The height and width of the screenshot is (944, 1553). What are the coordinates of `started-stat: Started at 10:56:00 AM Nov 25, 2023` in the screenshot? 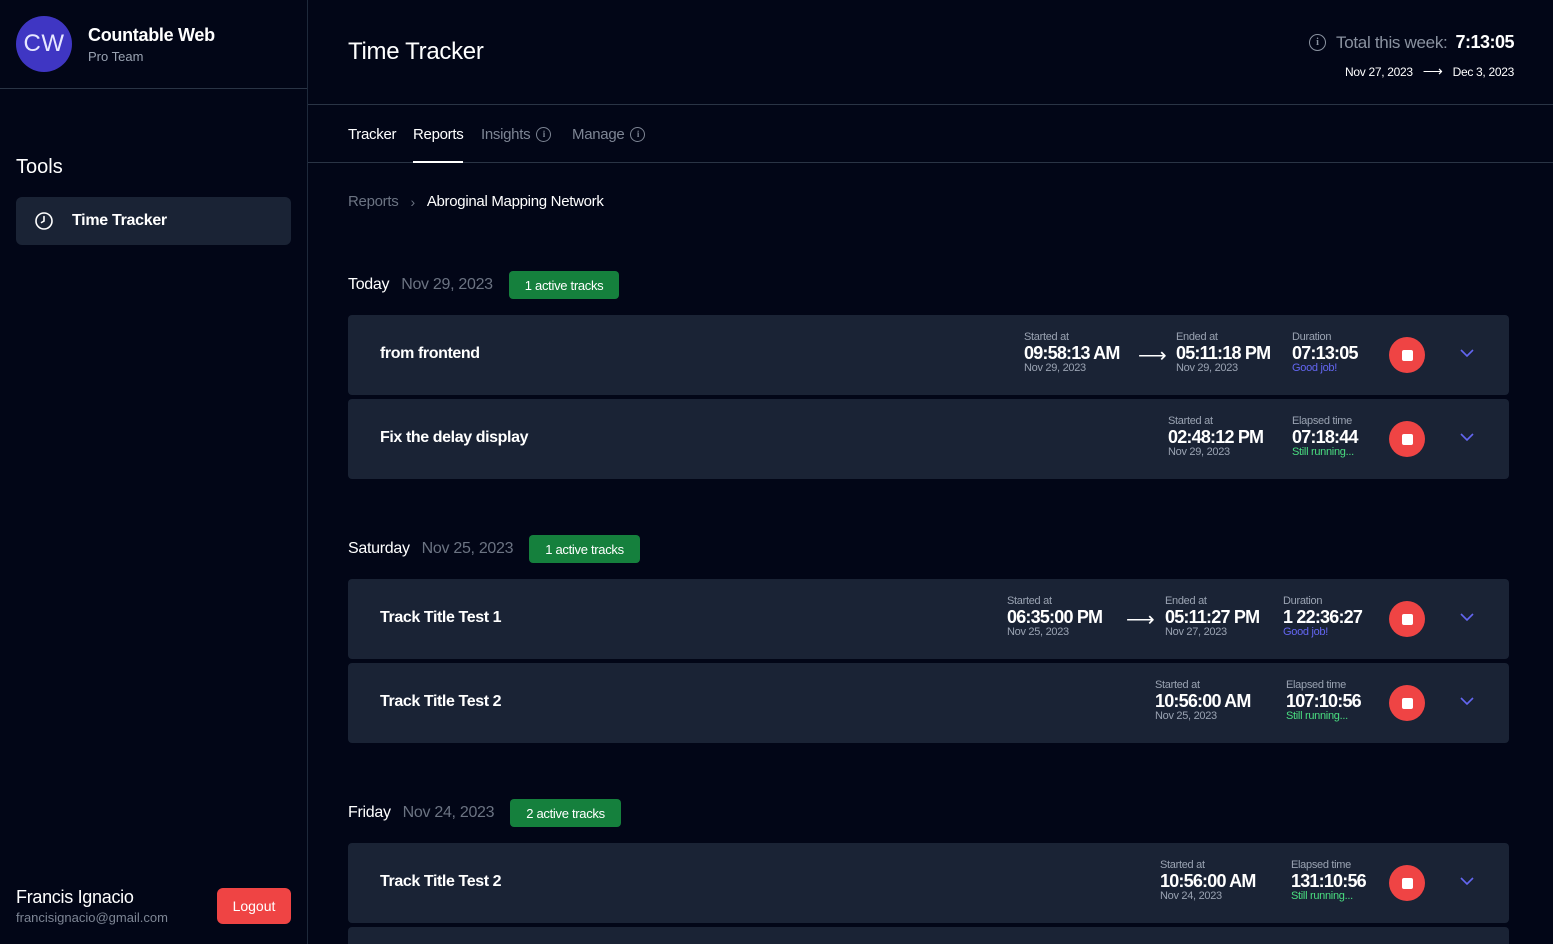 It's located at (1203, 700).